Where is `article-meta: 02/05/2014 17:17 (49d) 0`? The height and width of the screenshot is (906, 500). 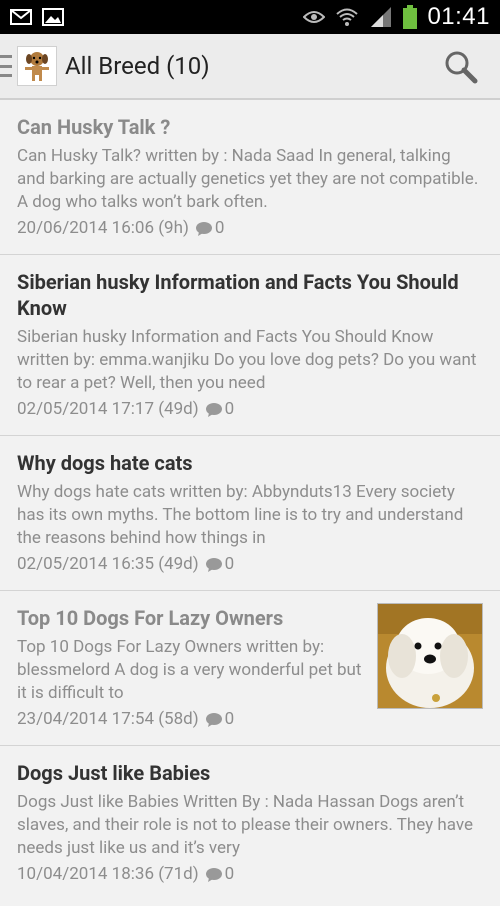 article-meta: 02/05/2014 17:17 (49d) 0 is located at coordinates (250, 409).